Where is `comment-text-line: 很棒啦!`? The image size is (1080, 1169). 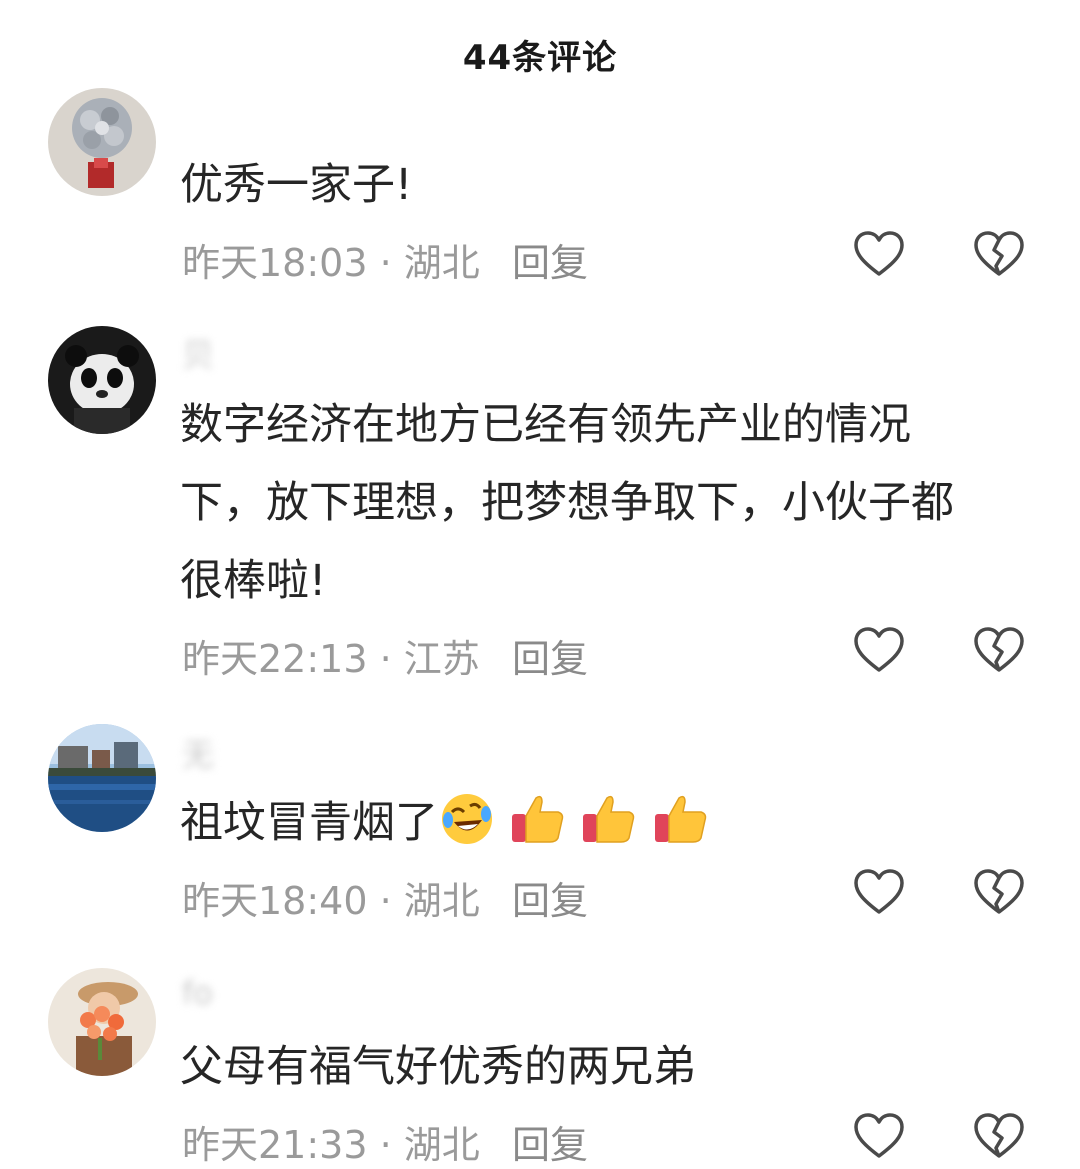
comment-text-line: 很棒啦! is located at coordinates (253, 581).